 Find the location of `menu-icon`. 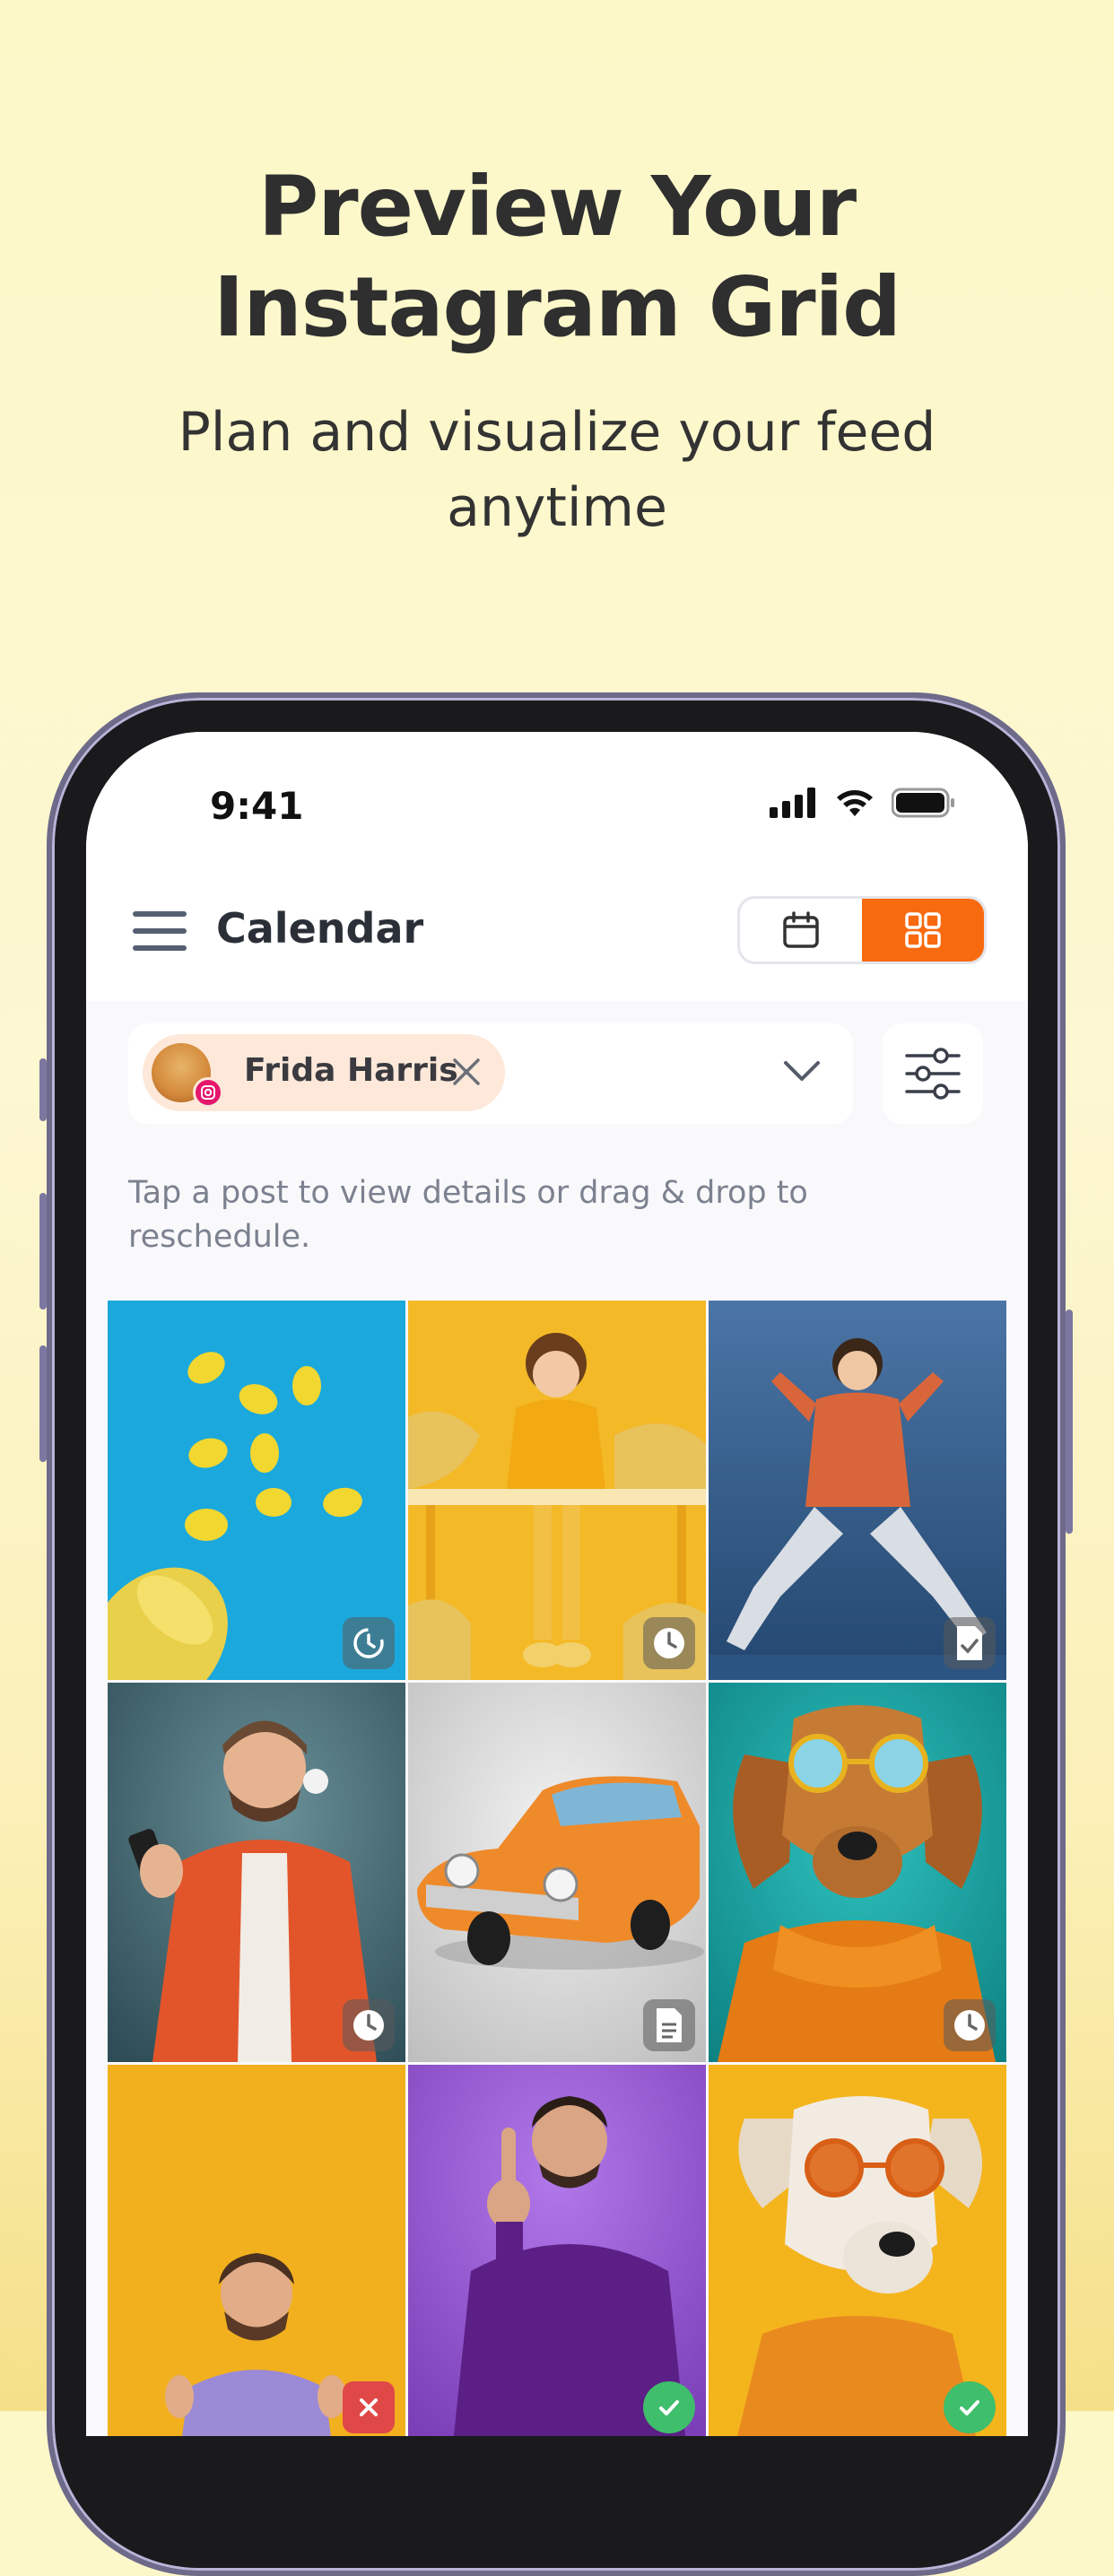

menu-icon is located at coordinates (160, 933).